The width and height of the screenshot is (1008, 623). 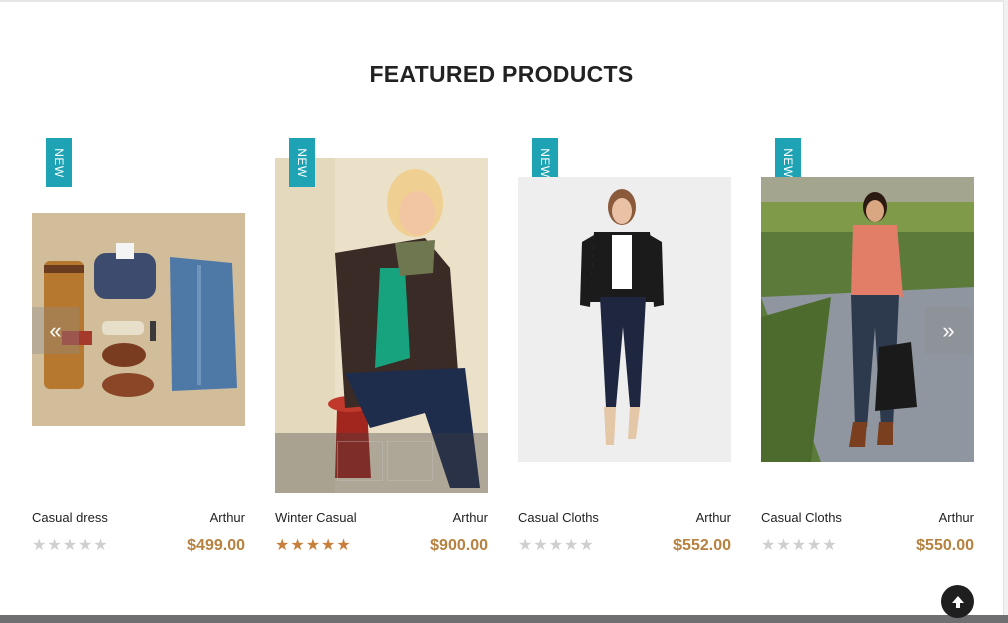 I want to click on product-card: NEW Casual Cloths Arthur ★★★★★ $552.00, so click(x=624, y=353).